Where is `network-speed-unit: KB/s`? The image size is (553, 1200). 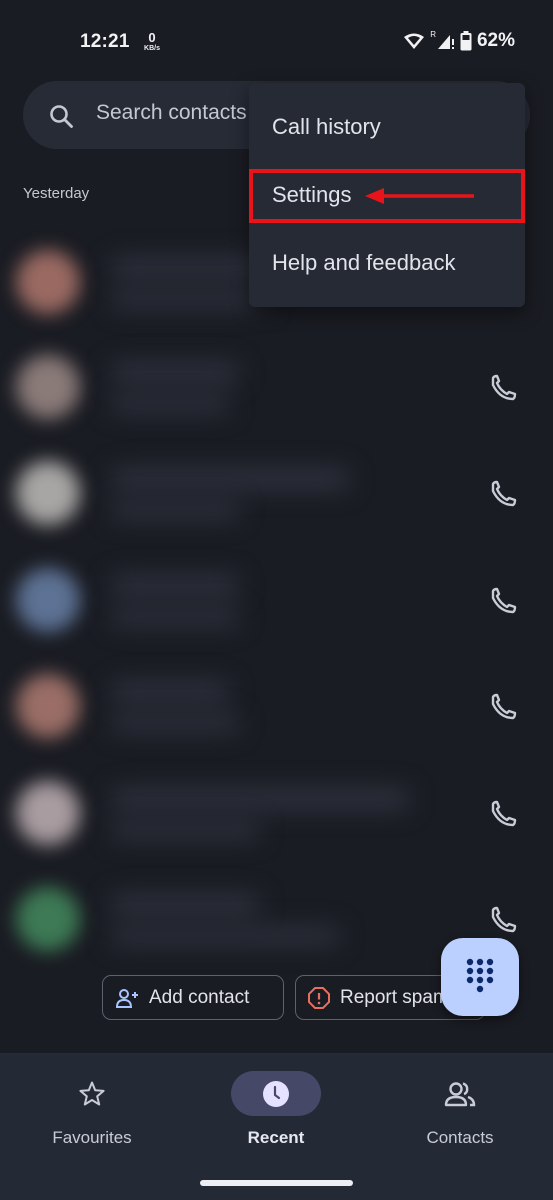
network-speed-unit: KB/s is located at coordinates (152, 48).